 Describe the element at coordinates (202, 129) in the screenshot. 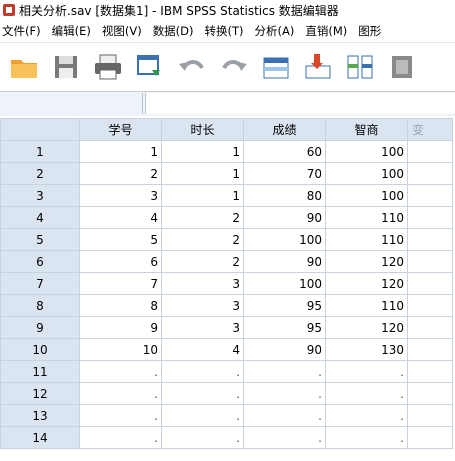

I see `column-header-1: 时长` at that location.